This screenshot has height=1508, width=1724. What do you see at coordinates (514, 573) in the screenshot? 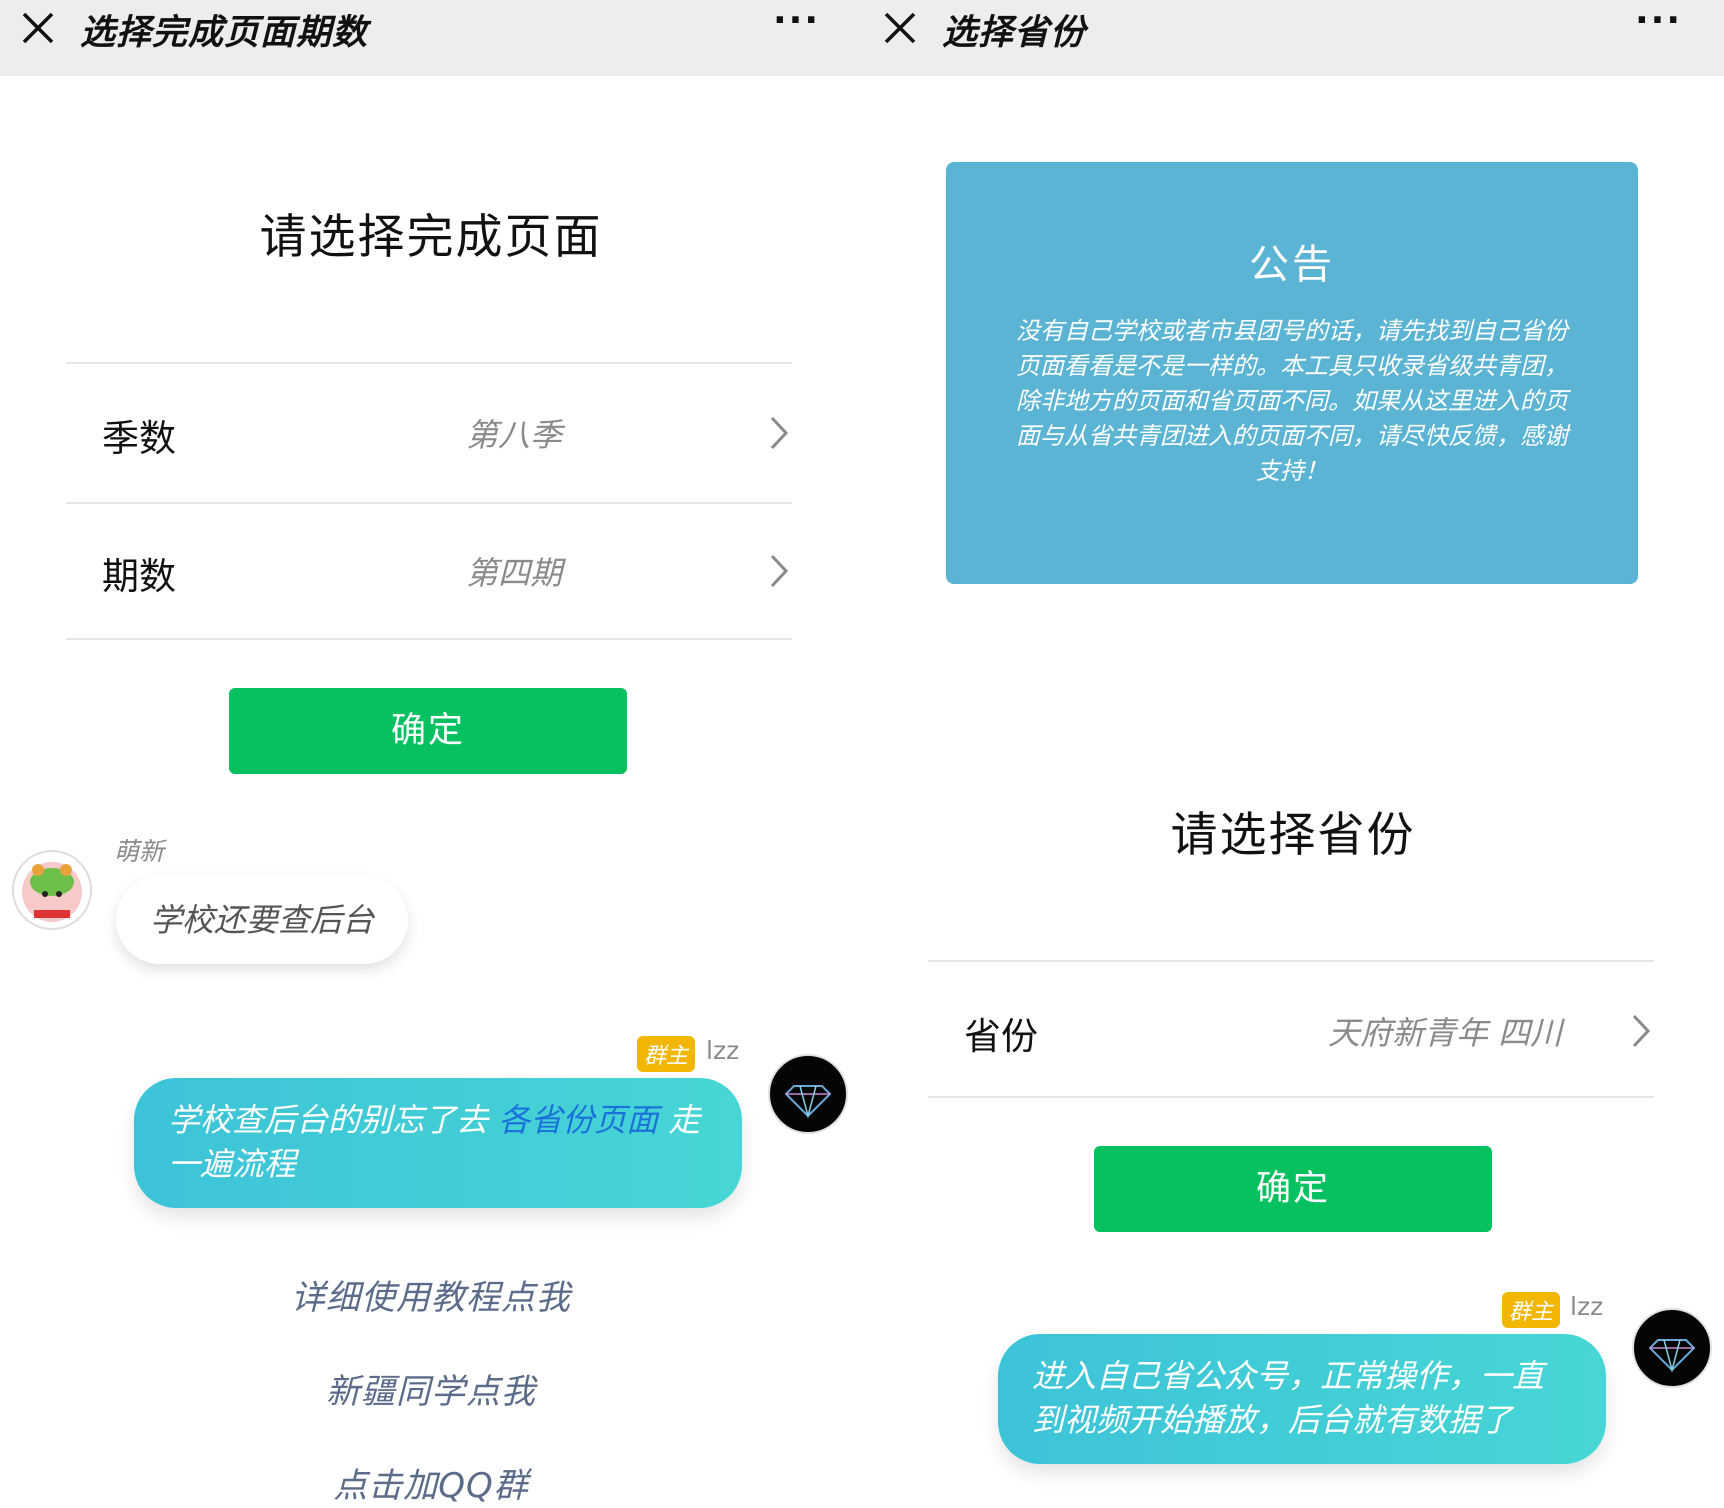
I see `issue-value: 第四期` at bounding box center [514, 573].